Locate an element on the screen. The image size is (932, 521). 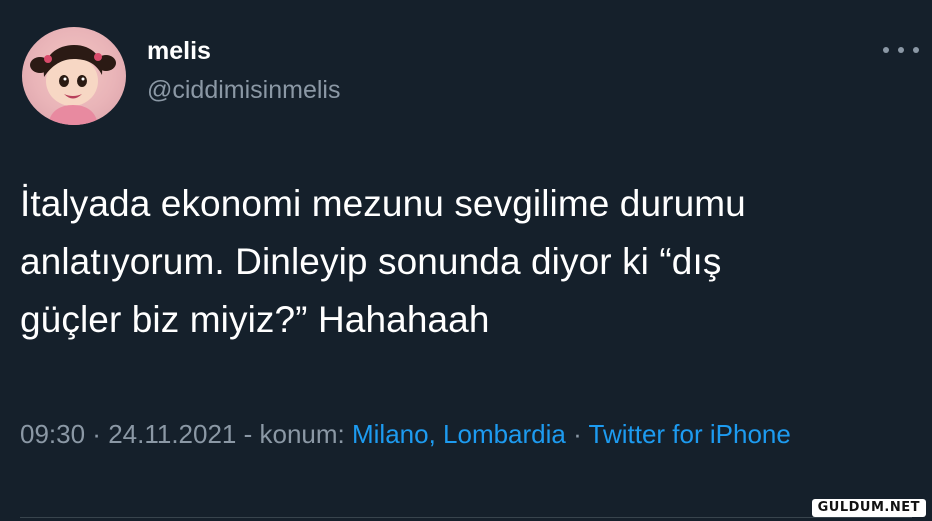
watermark-badge: GULDUM.NET is located at coordinates (868, 508).